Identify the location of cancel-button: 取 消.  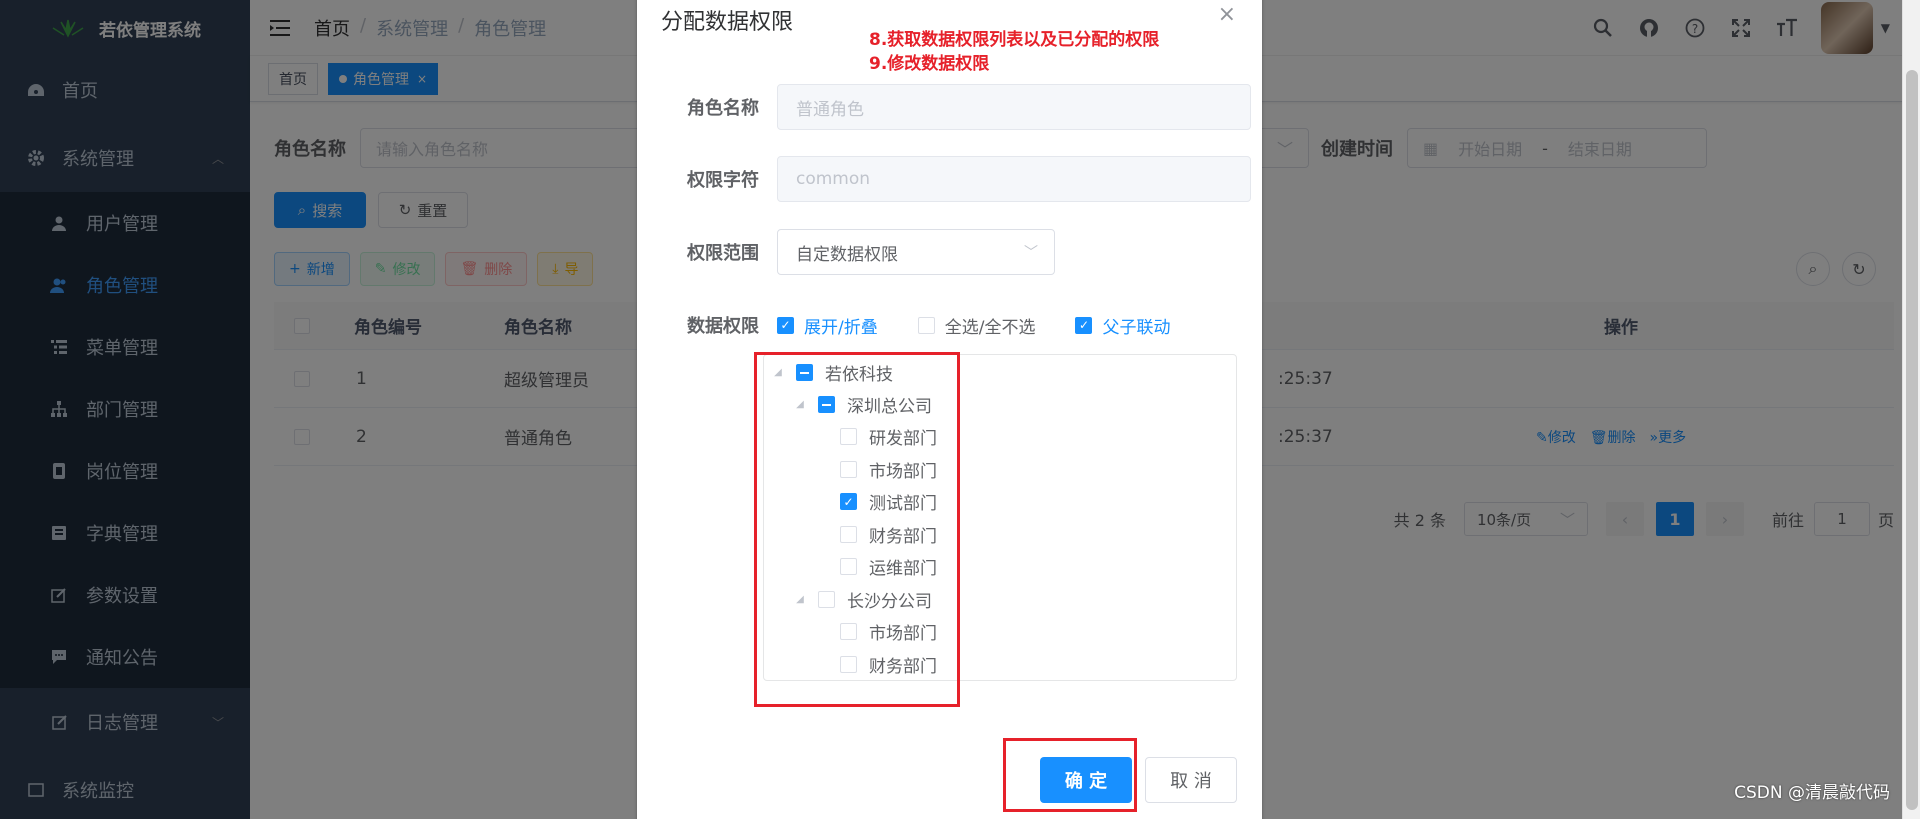
(1191, 780).